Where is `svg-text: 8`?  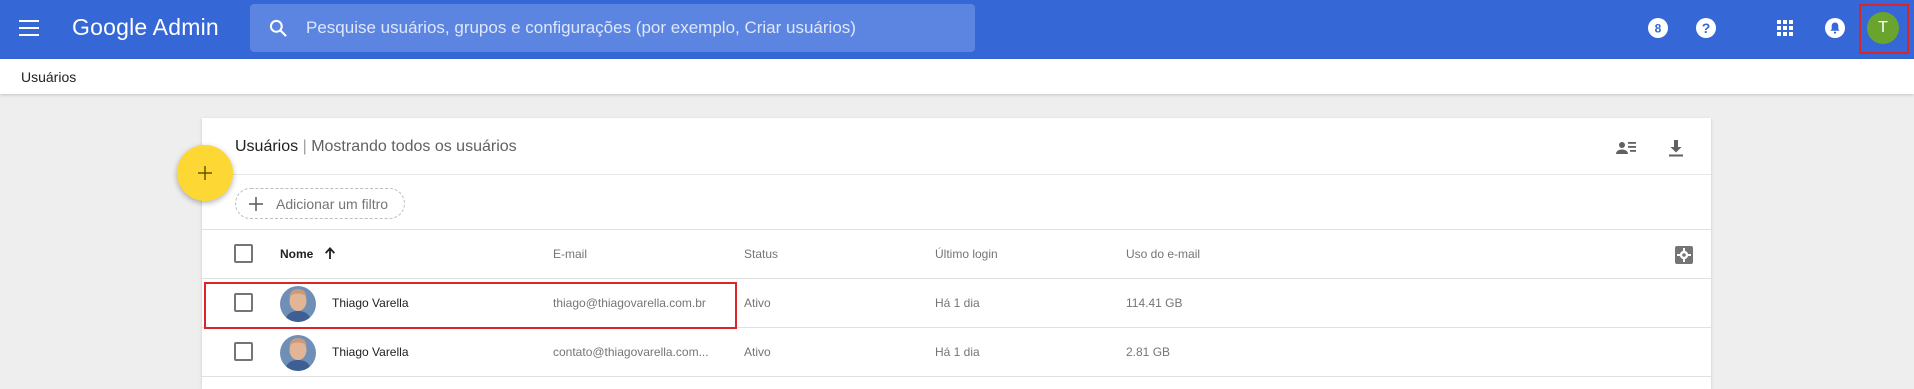
svg-text: 8 is located at coordinates (1658, 29).